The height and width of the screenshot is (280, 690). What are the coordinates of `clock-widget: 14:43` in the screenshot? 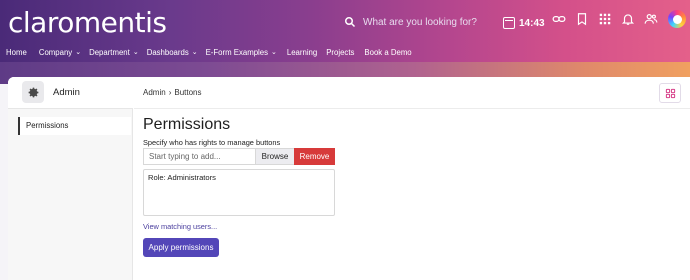 It's located at (524, 23).